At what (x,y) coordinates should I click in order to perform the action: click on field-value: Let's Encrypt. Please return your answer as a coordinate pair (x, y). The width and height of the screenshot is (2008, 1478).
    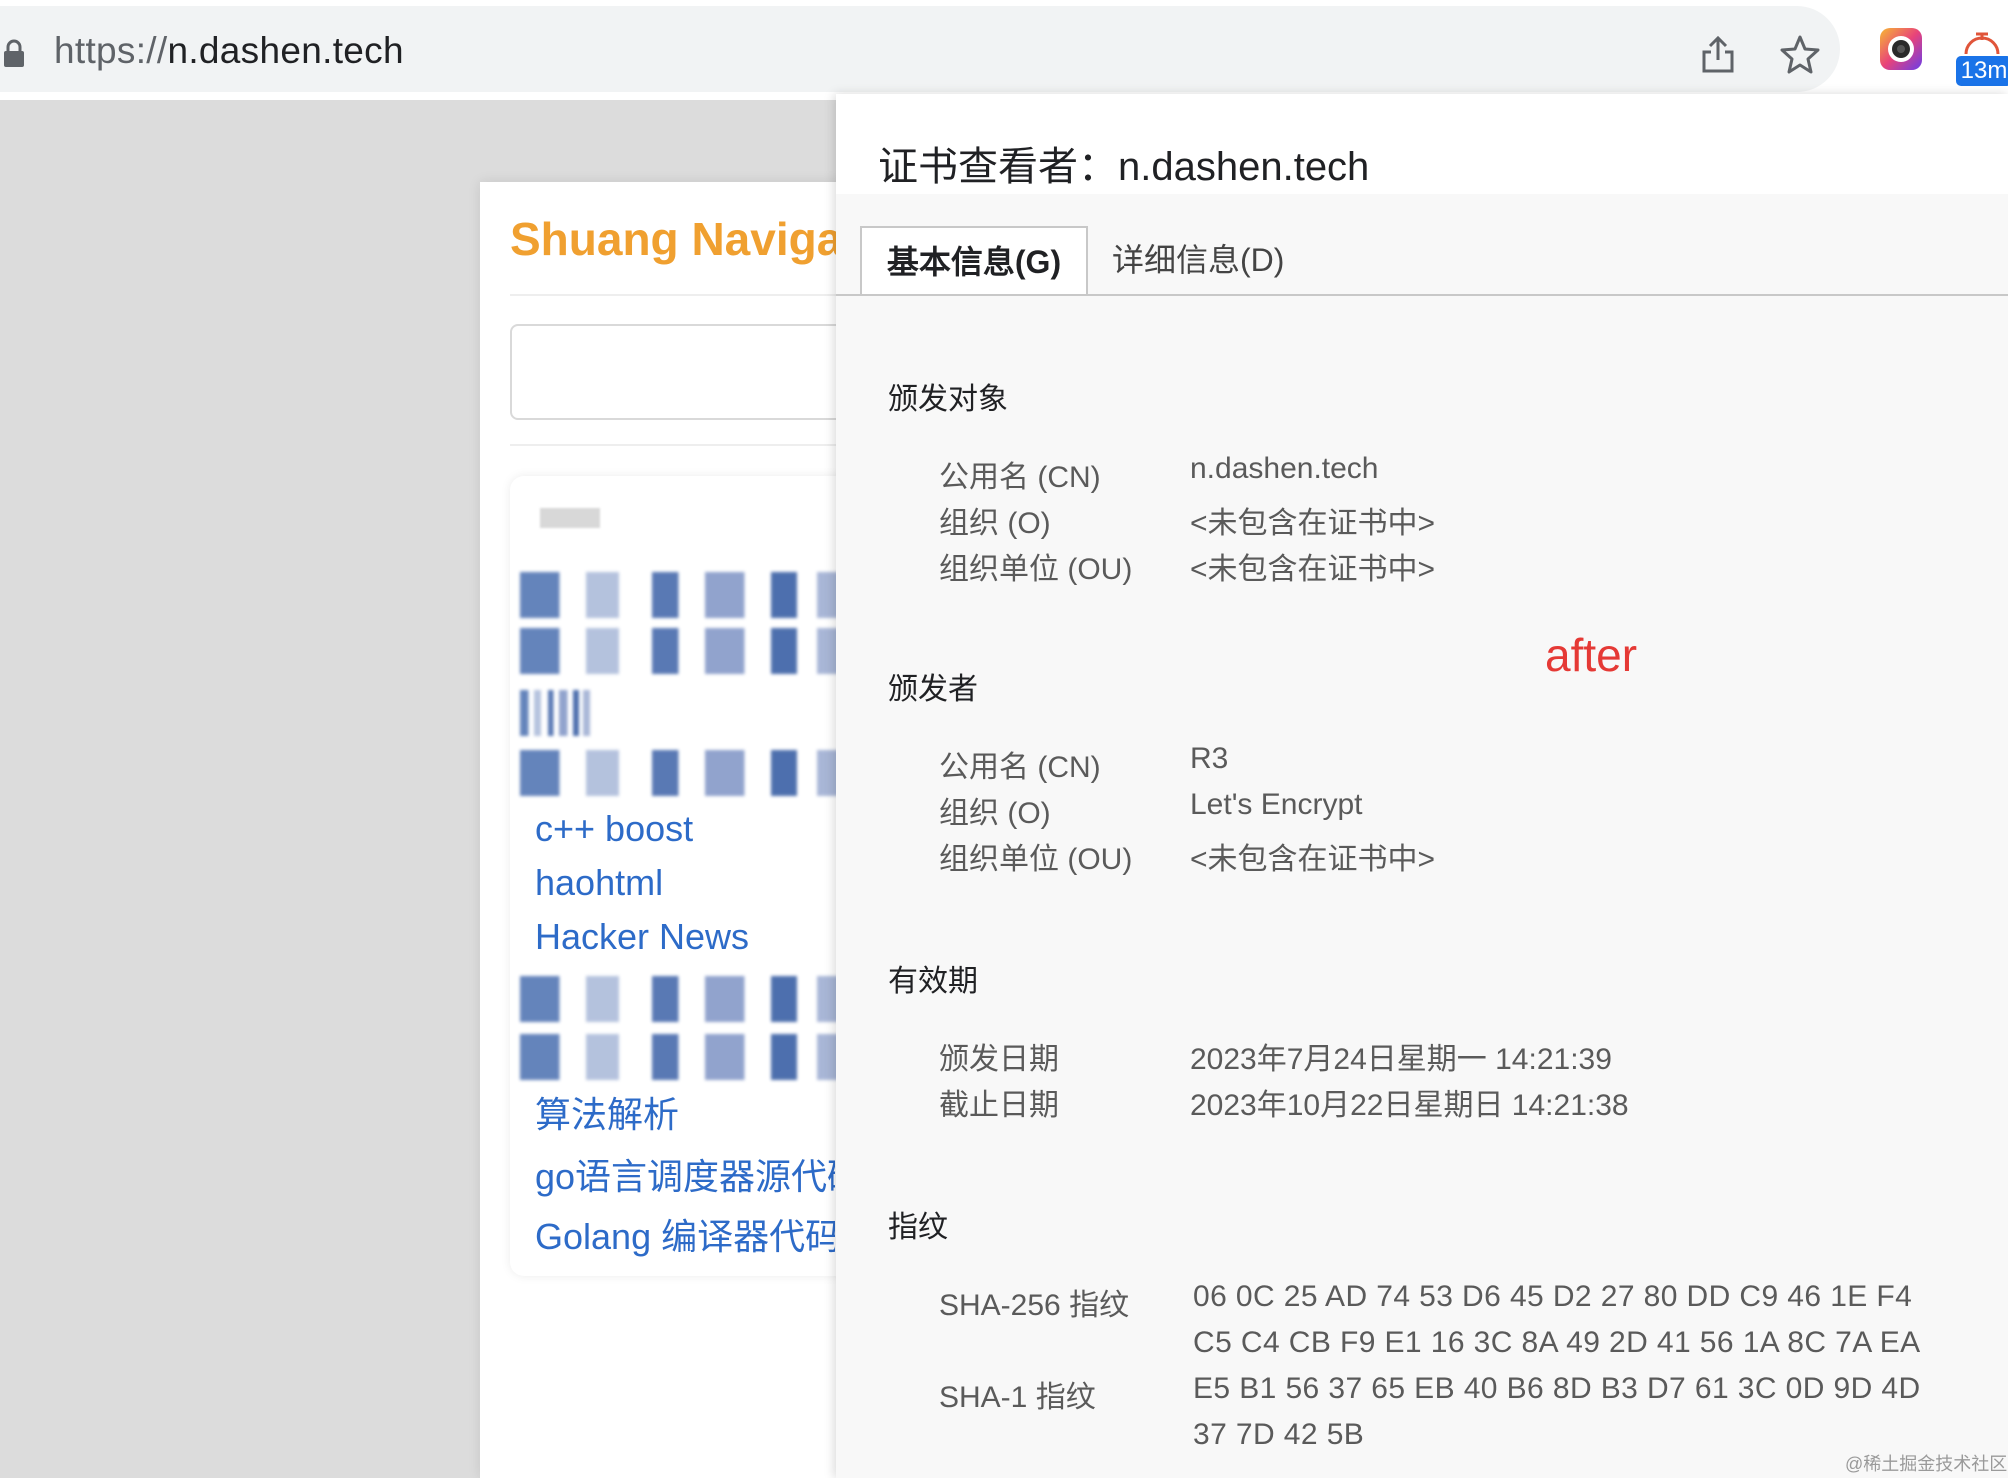
    Looking at the image, I should click on (1276, 804).